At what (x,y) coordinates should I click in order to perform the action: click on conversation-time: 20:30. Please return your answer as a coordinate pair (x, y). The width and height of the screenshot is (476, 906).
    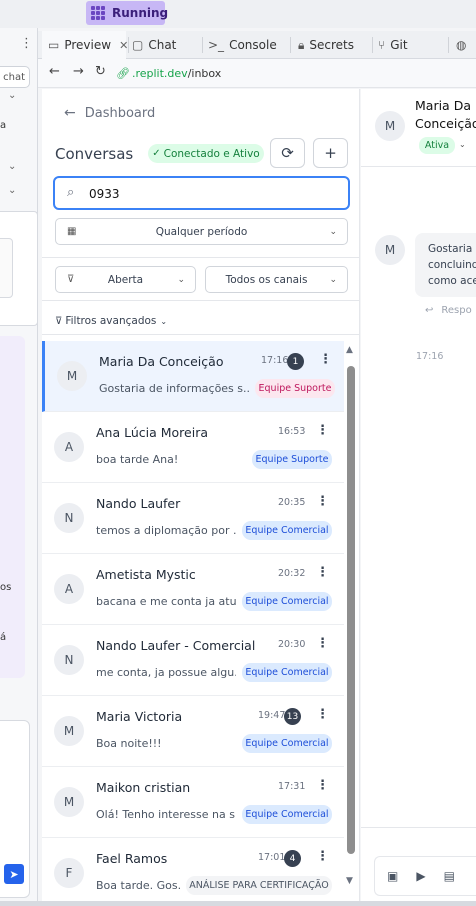
    Looking at the image, I should click on (292, 644).